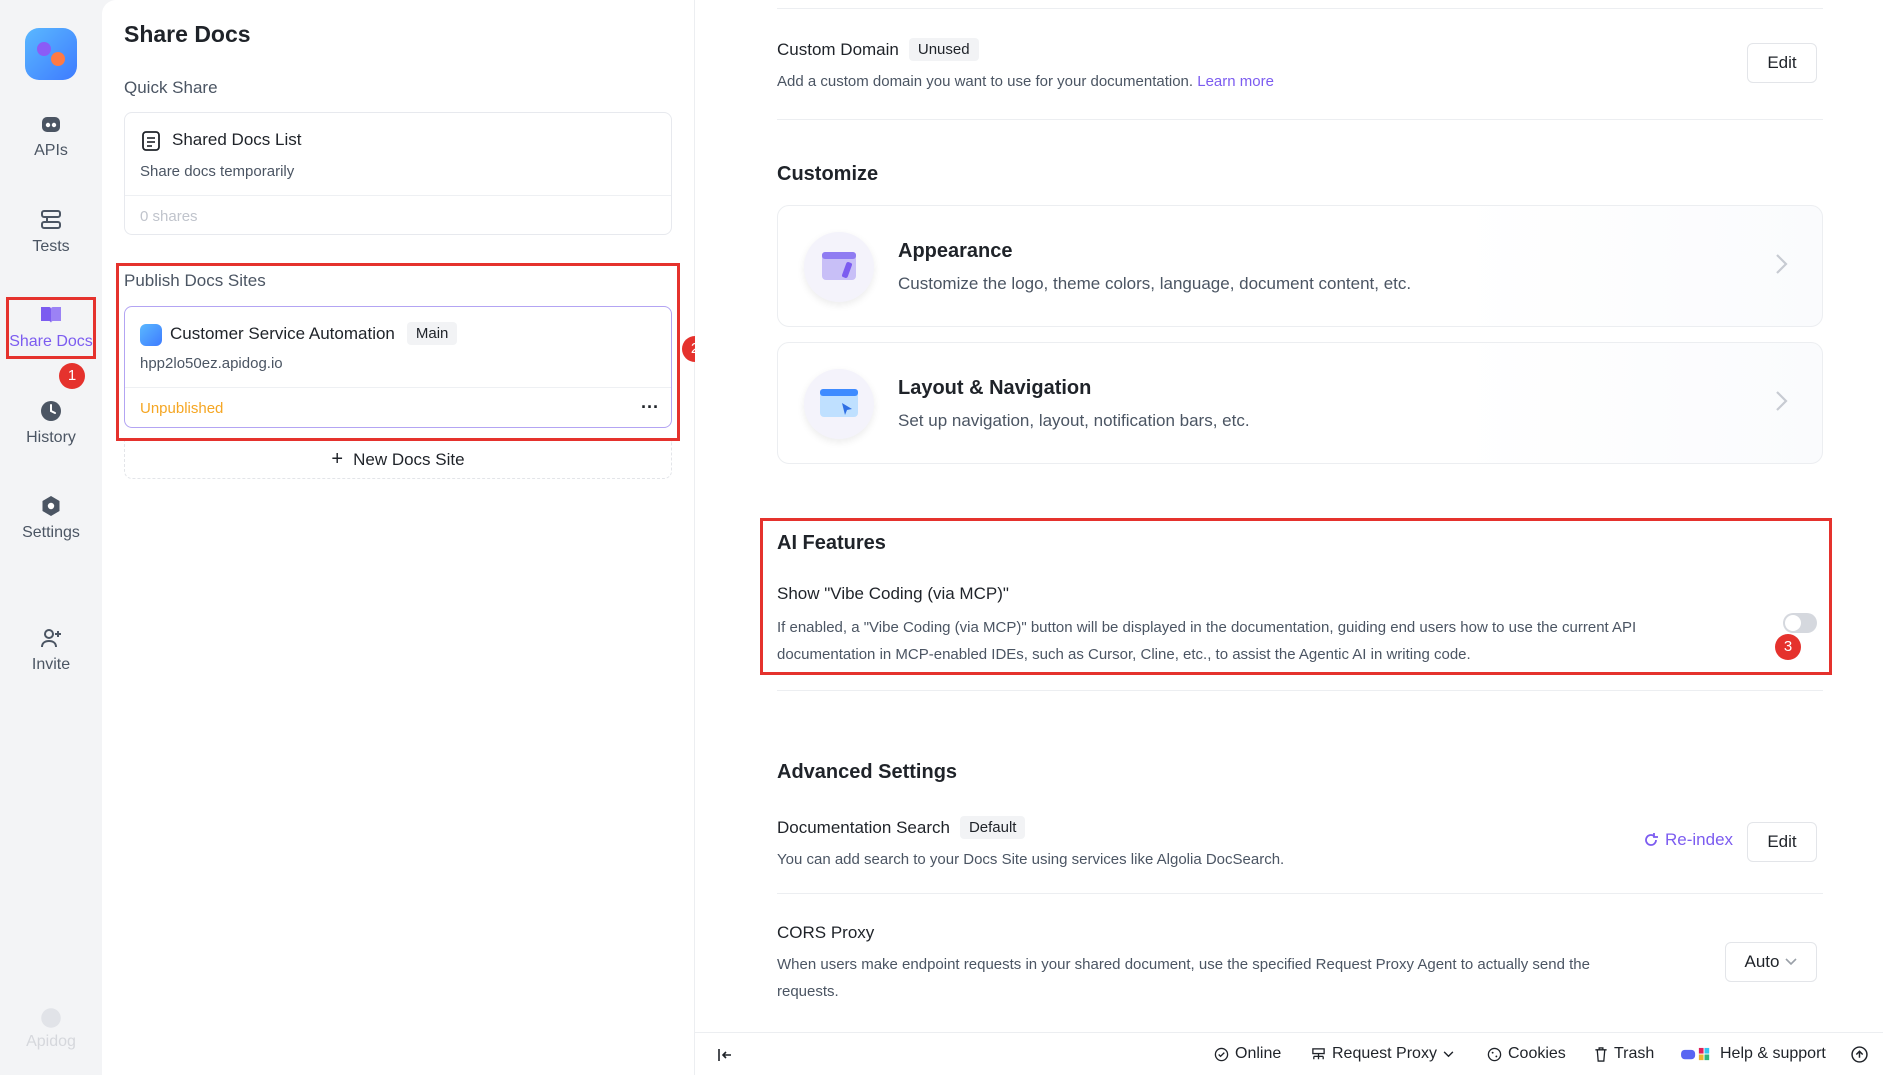 The height and width of the screenshot is (1075, 1883). What do you see at coordinates (398, 352) in the screenshot?
I see `highlight-publish-docs` at bounding box center [398, 352].